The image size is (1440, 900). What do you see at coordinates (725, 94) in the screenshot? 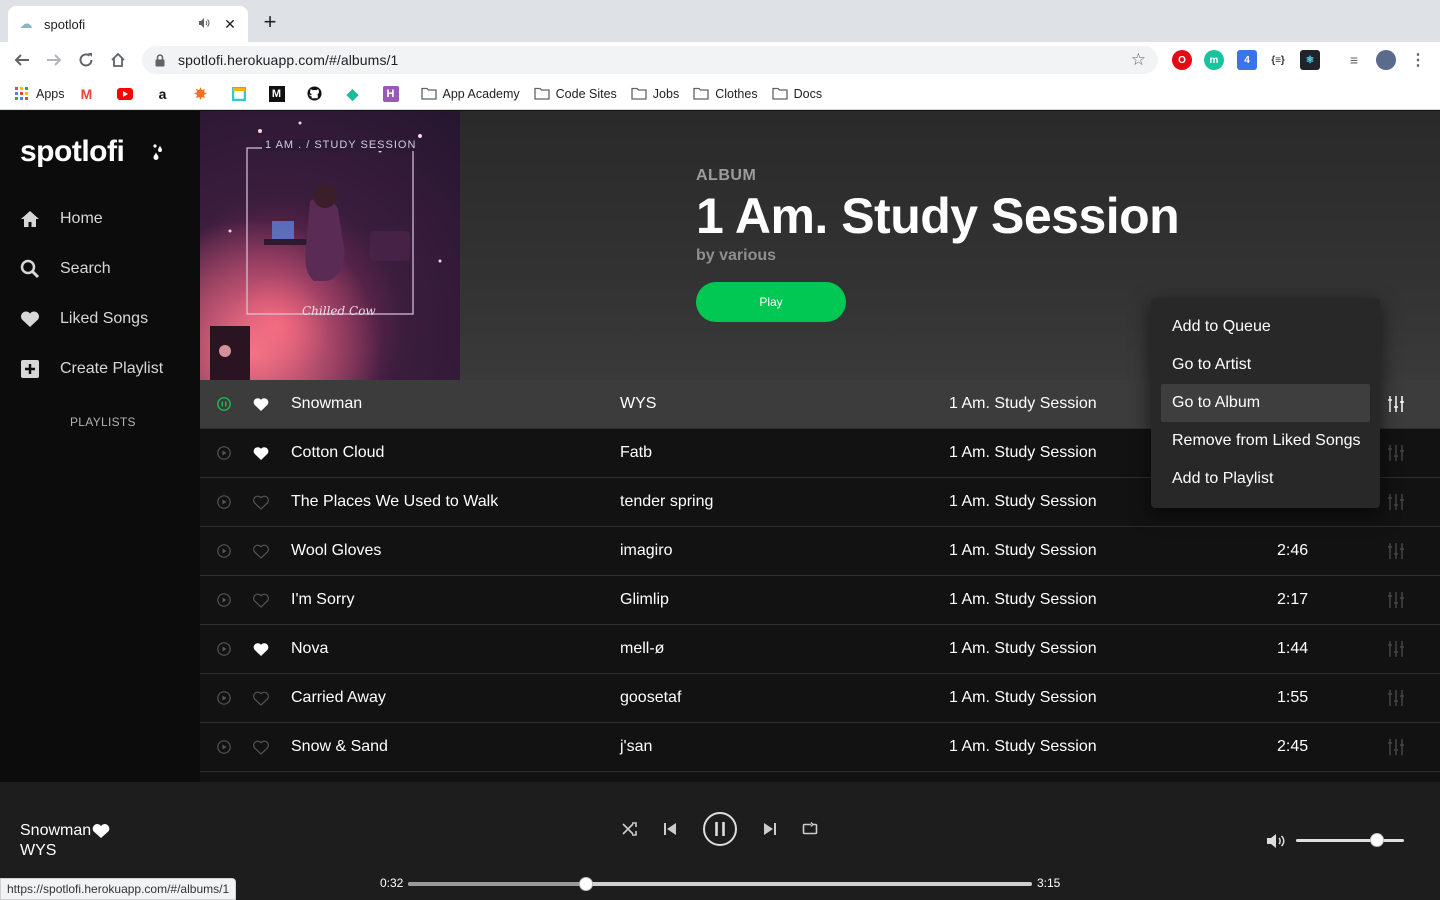
I see `bookmark-folder-clothes: Clothes` at bounding box center [725, 94].